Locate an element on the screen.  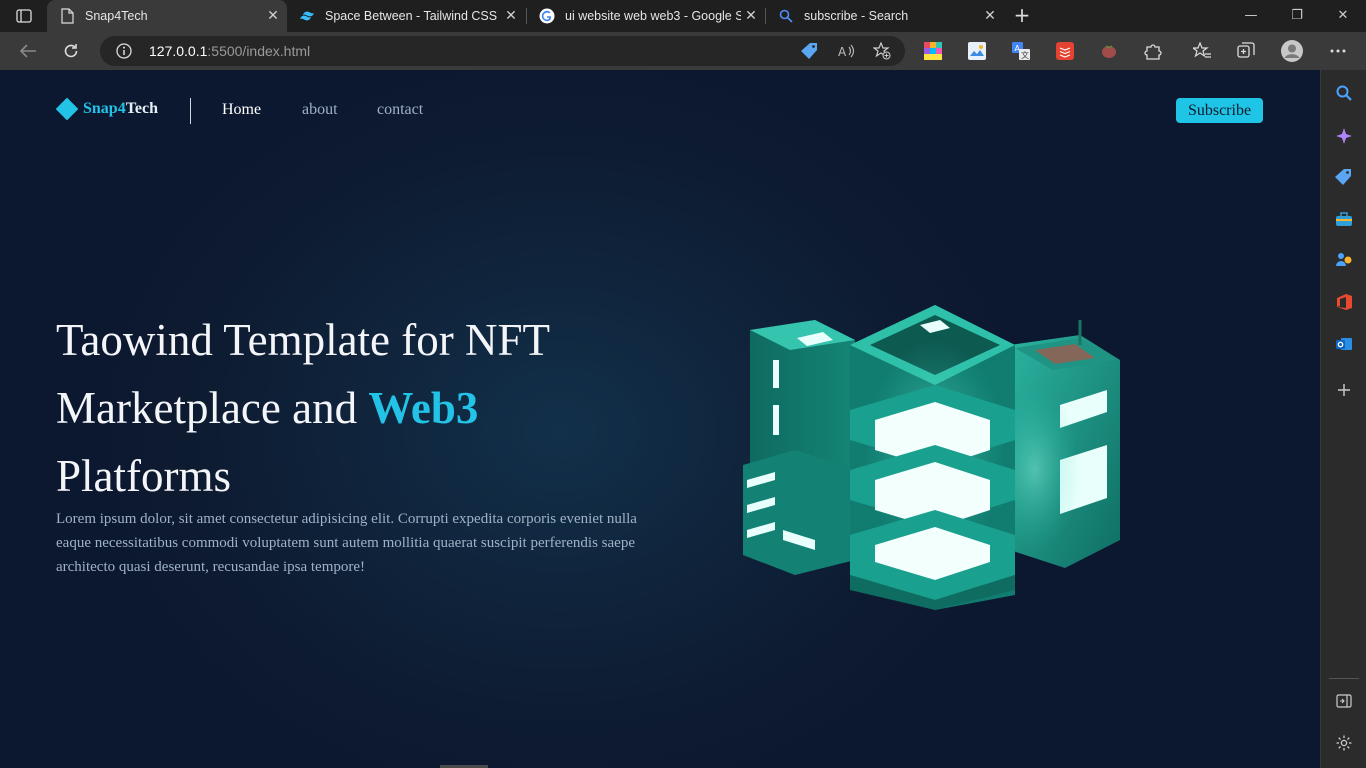
subscribe-button: Subscribe is located at coordinates (1219, 110).